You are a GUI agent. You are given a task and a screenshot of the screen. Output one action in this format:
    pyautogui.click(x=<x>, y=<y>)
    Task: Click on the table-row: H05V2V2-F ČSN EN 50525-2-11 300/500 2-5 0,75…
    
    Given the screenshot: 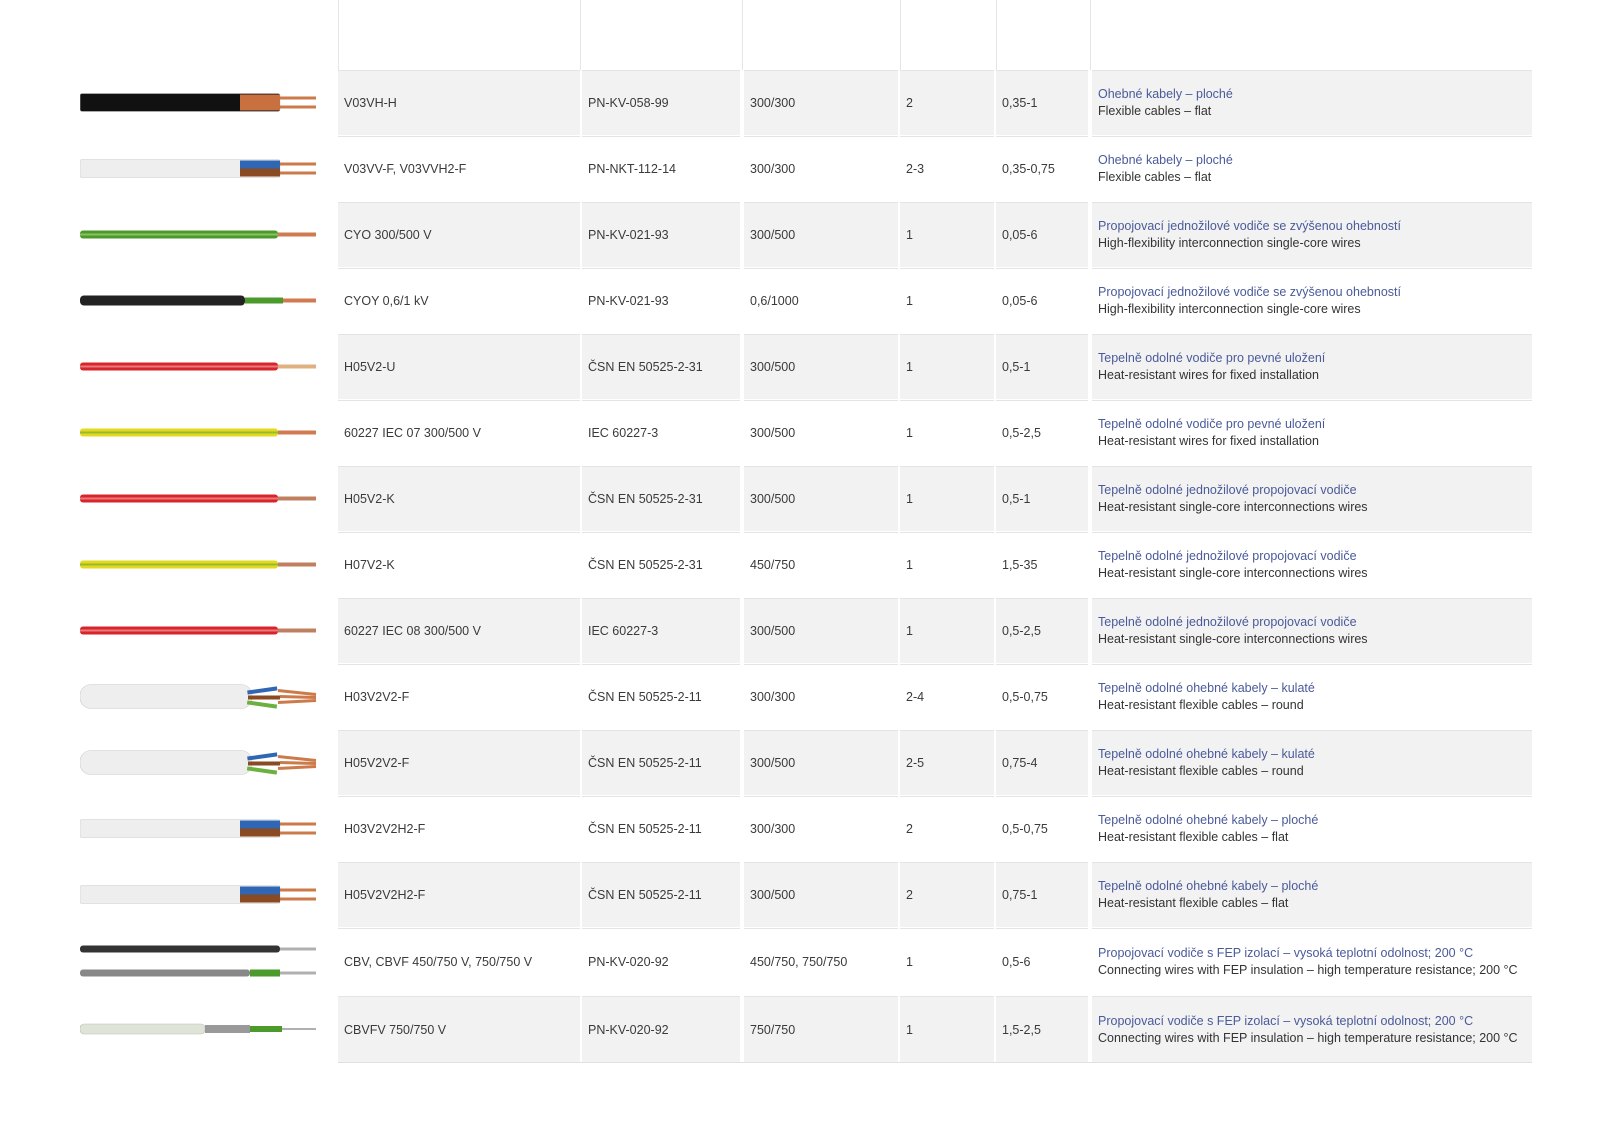 What is the action you would take?
    pyautogui.click(x=800, y=762)
    